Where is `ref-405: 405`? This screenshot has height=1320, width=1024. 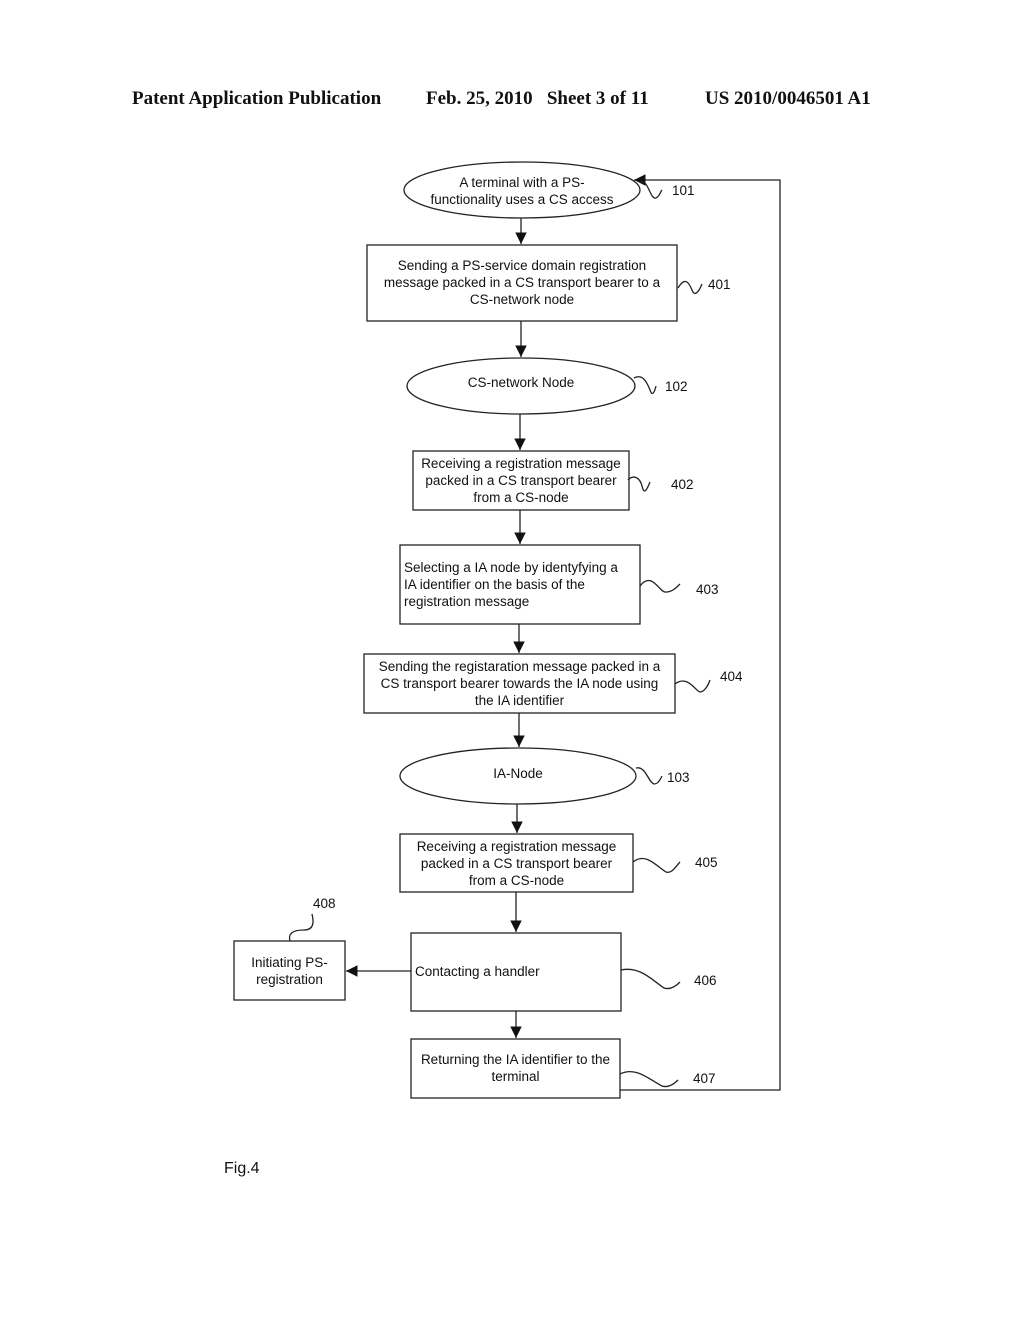
ref-405: 405 is located at coordinates (706, 862).